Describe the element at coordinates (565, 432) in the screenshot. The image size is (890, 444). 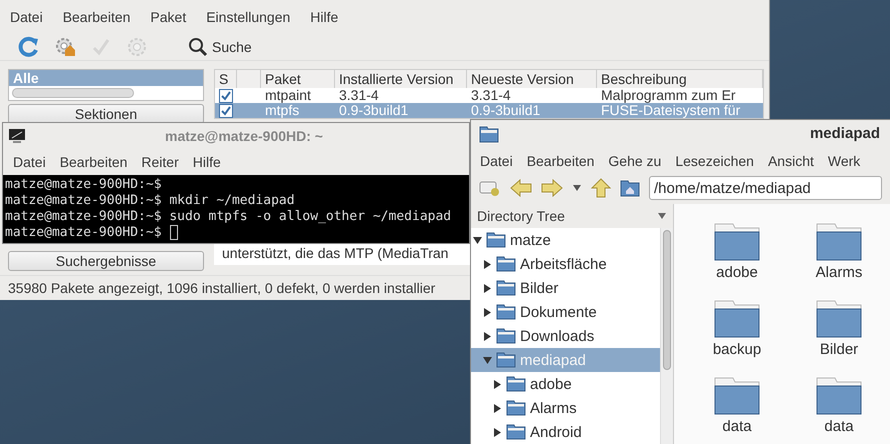
I see `tree-item: Android` at that location.